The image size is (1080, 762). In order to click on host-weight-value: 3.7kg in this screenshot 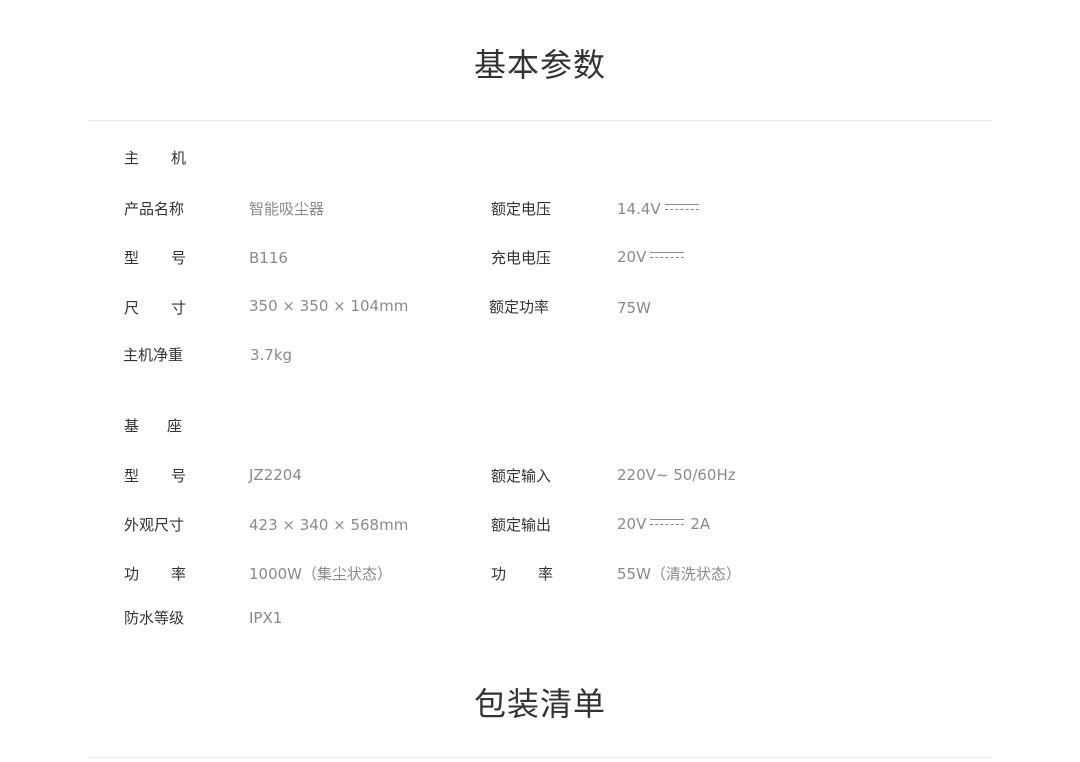, I will do `click(271, 355)`.